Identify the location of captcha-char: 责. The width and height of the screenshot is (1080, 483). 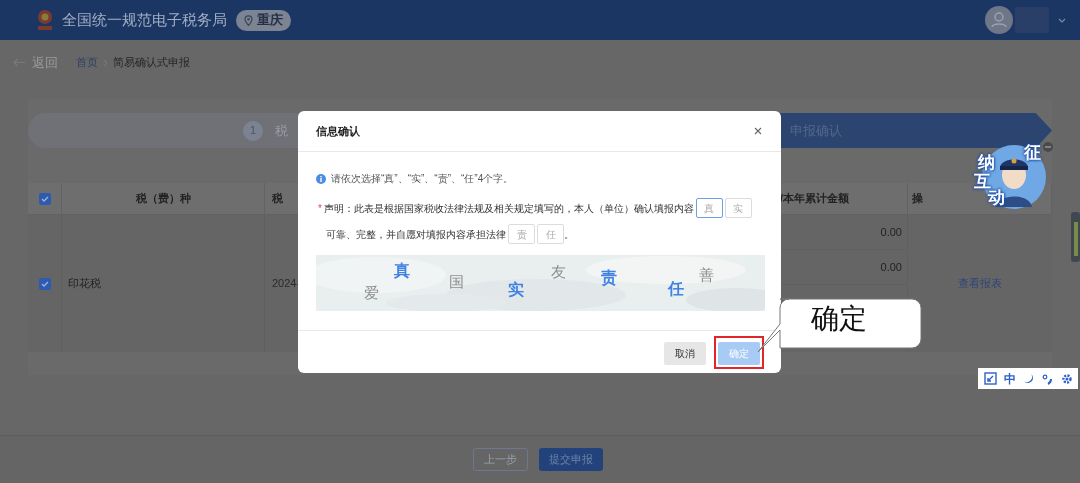
(609, 278).